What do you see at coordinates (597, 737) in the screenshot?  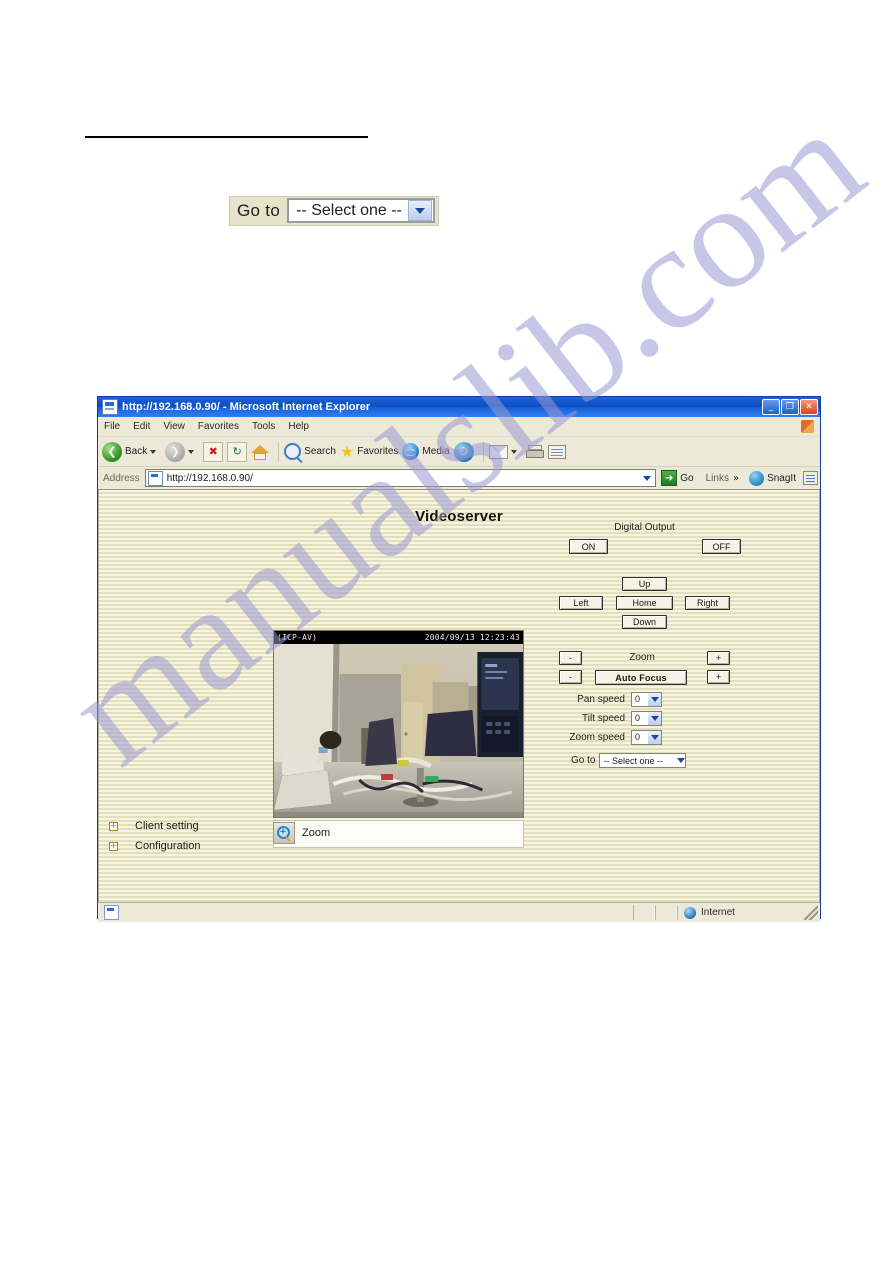 I see `zoom-speed-label: Zoom speed` at bounding box center [597, 737].